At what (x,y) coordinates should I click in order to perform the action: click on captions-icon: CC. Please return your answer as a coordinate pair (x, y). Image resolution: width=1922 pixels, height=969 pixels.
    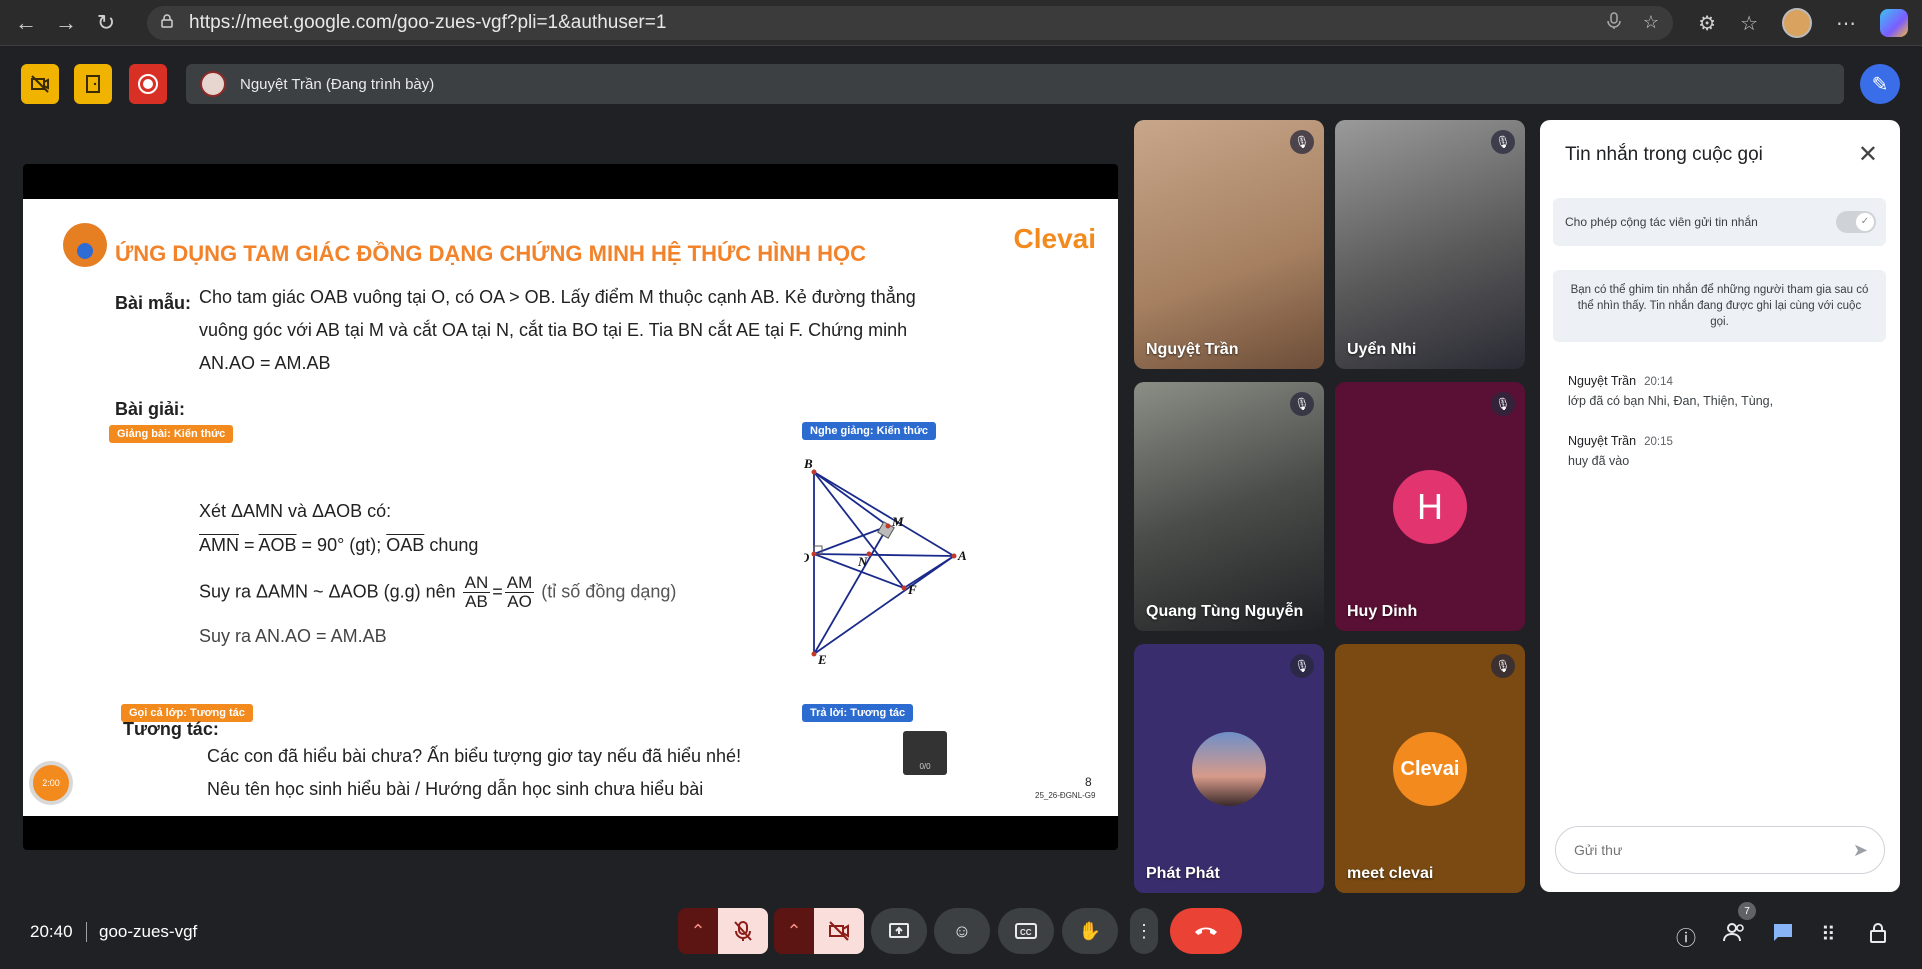
    Looking at the image, I should click on (1026, 931).